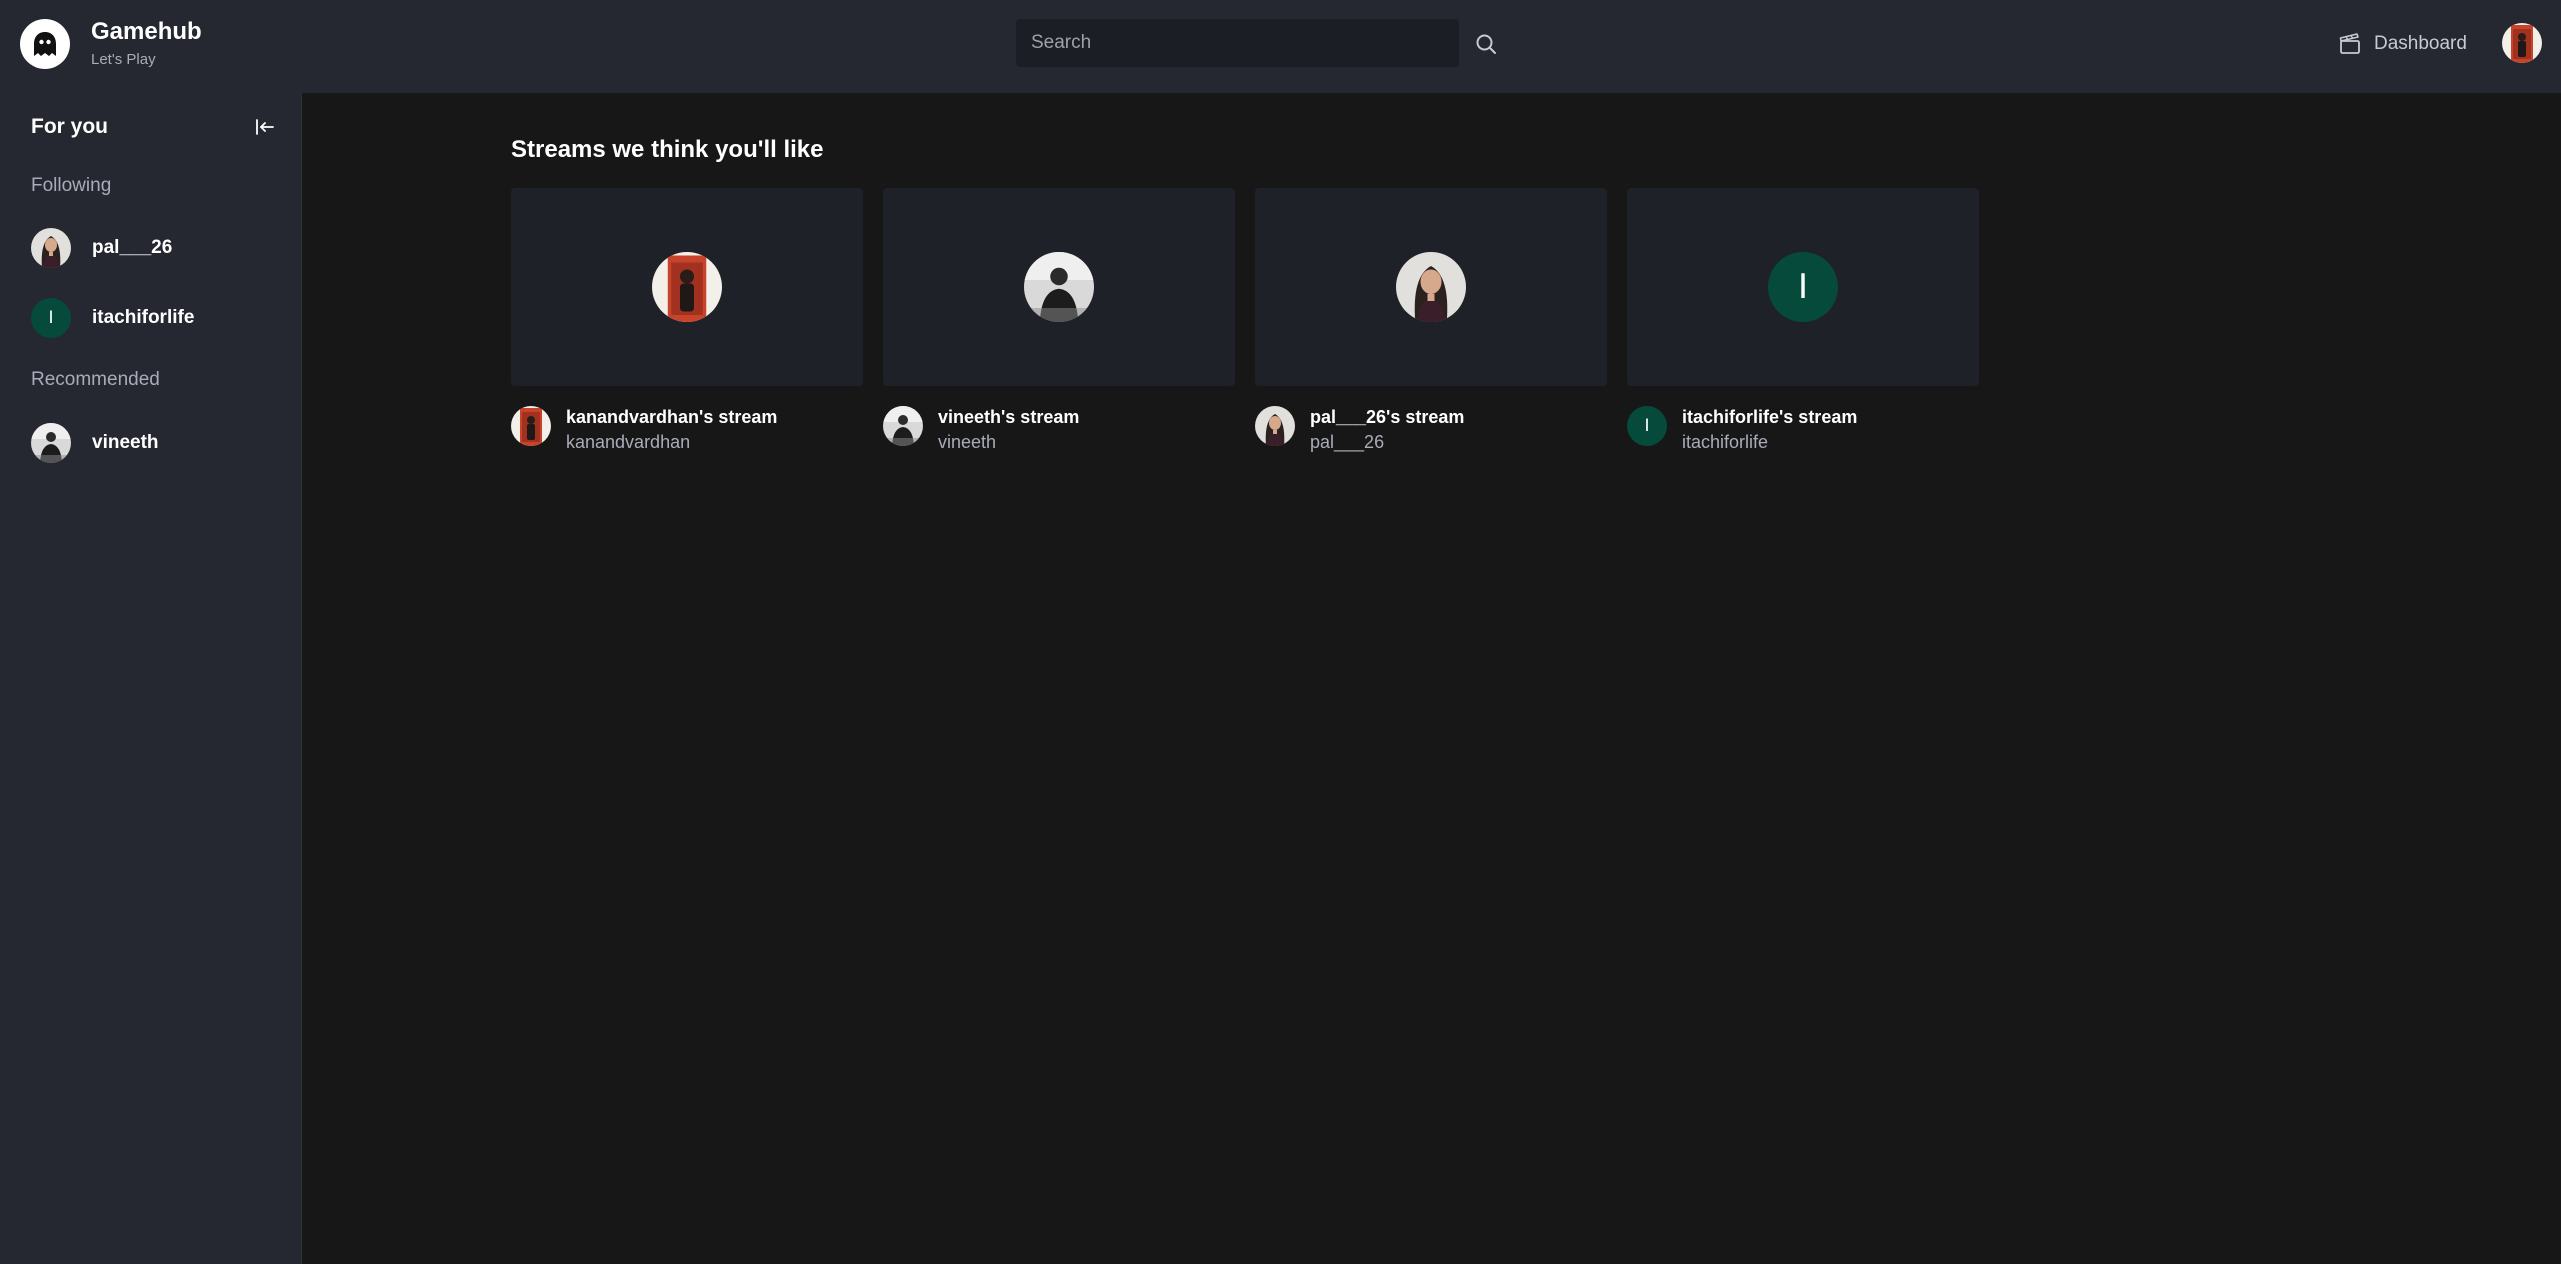  What do you see at coordinates (1803, 429) in the screenshot?
I see `stream-meta: I itachiforlife's stream itachiforlife` at bounding box center [1803, 429].